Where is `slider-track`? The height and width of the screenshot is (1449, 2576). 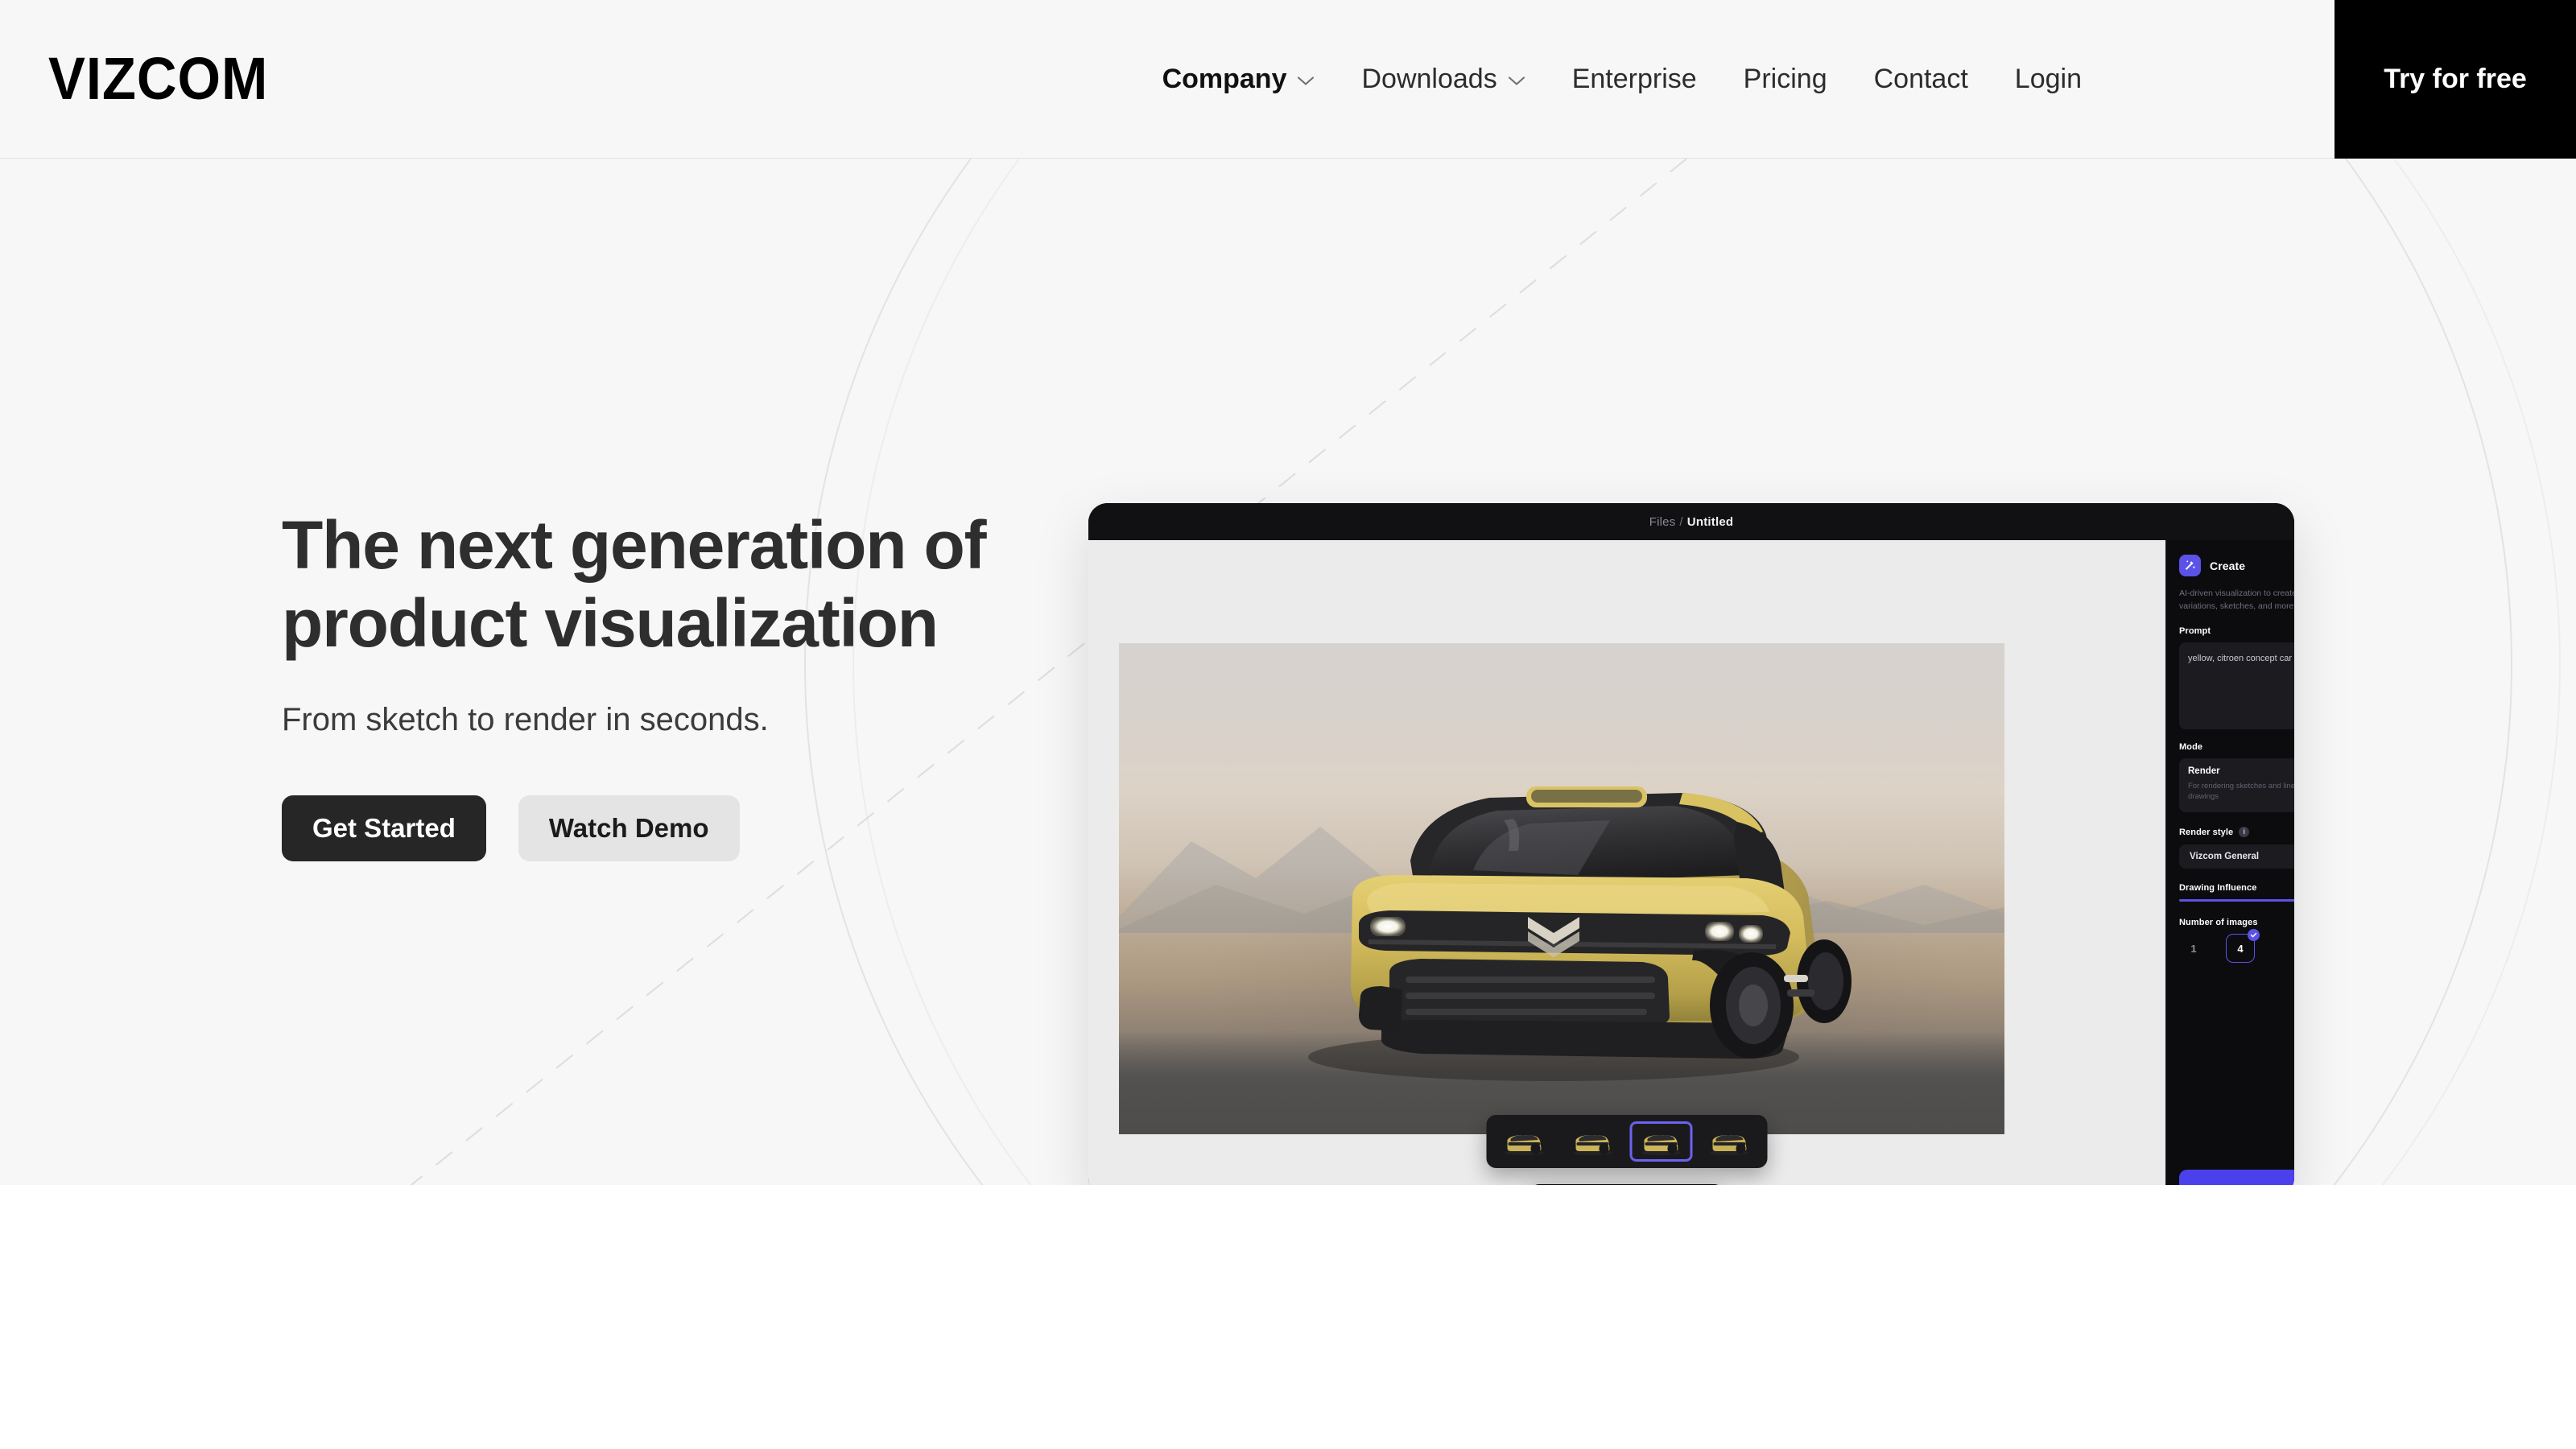 slider-track is located at coordinates (2236, 900).